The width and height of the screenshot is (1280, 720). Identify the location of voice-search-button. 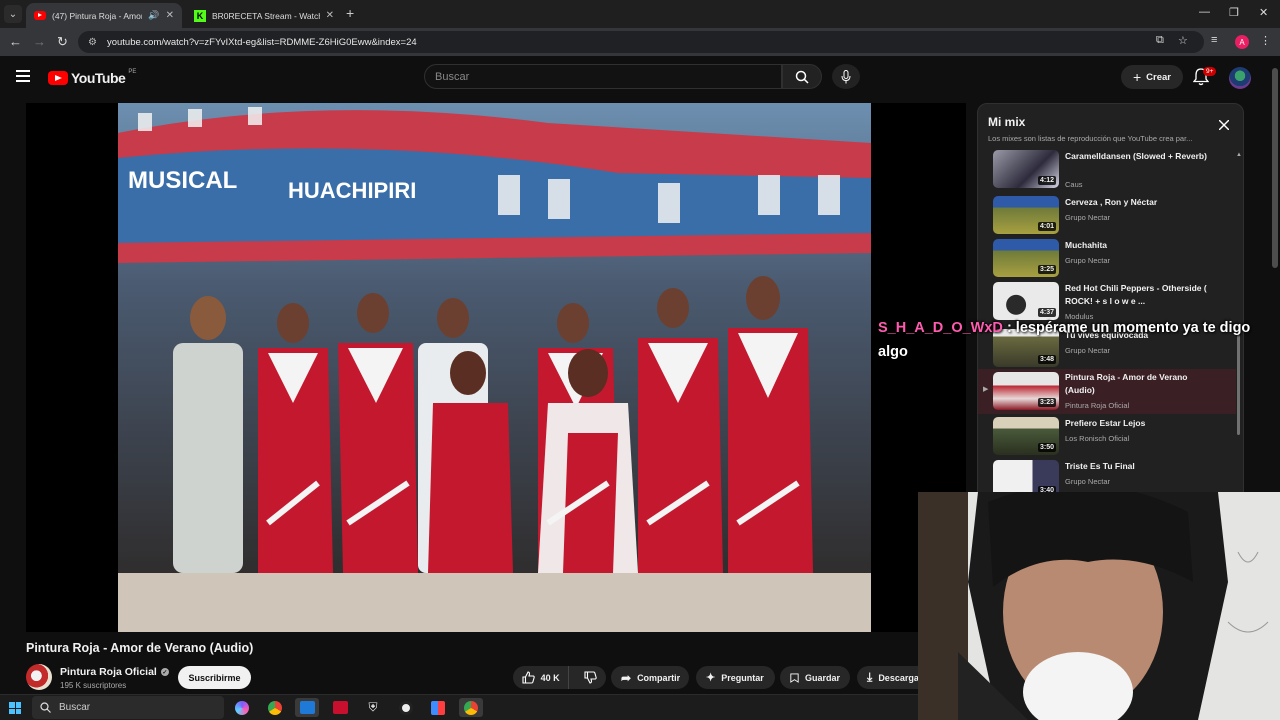
(846, 76).